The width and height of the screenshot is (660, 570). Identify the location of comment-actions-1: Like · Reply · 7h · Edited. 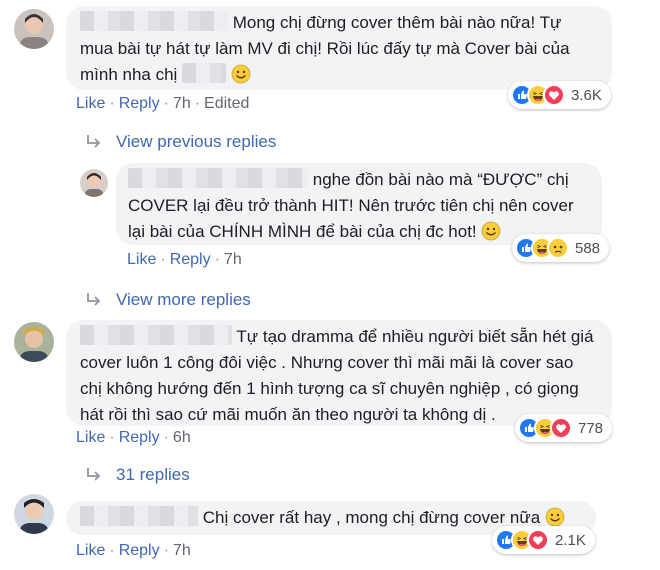
(163, 103).